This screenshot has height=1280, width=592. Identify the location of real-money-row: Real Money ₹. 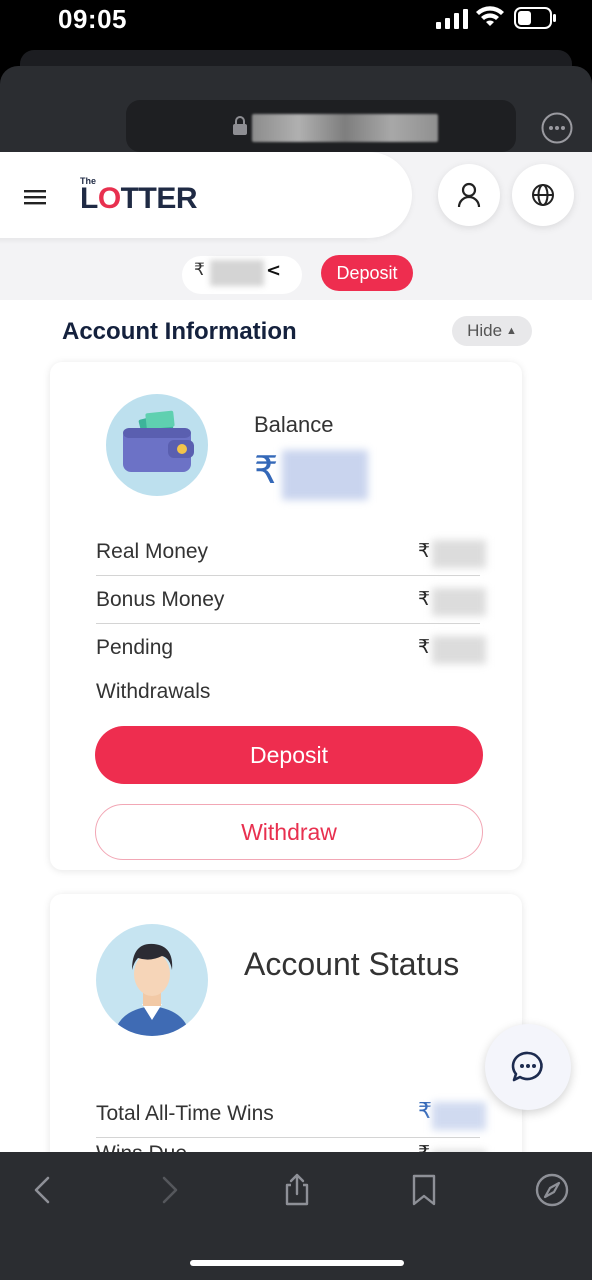
(291, 552).